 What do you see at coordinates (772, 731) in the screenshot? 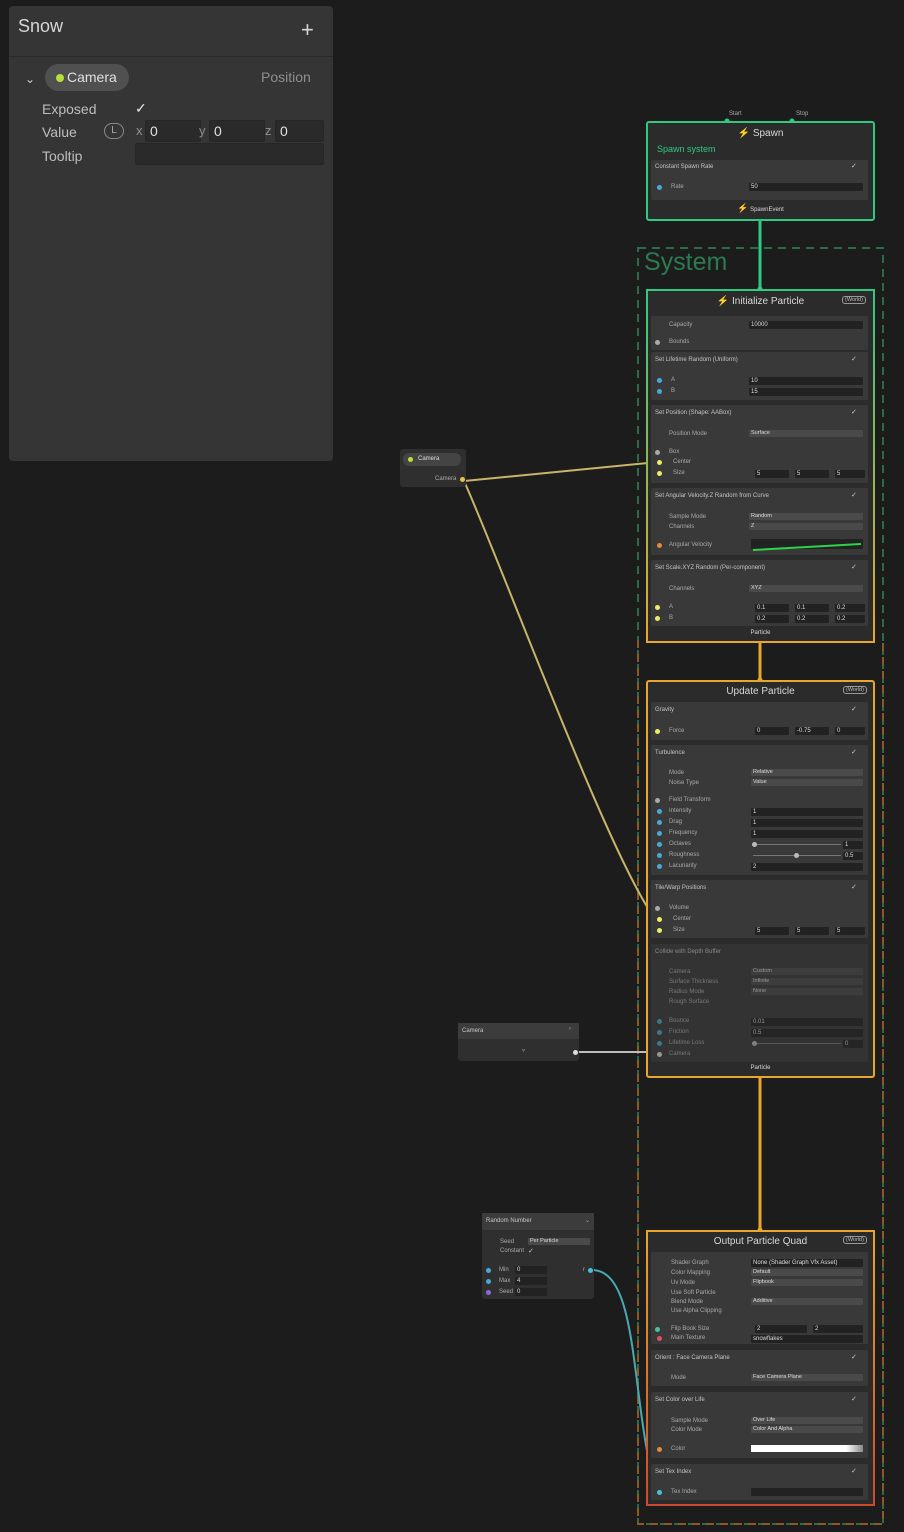
I see `force-x-field: 0` at bounding box center [772, 731].